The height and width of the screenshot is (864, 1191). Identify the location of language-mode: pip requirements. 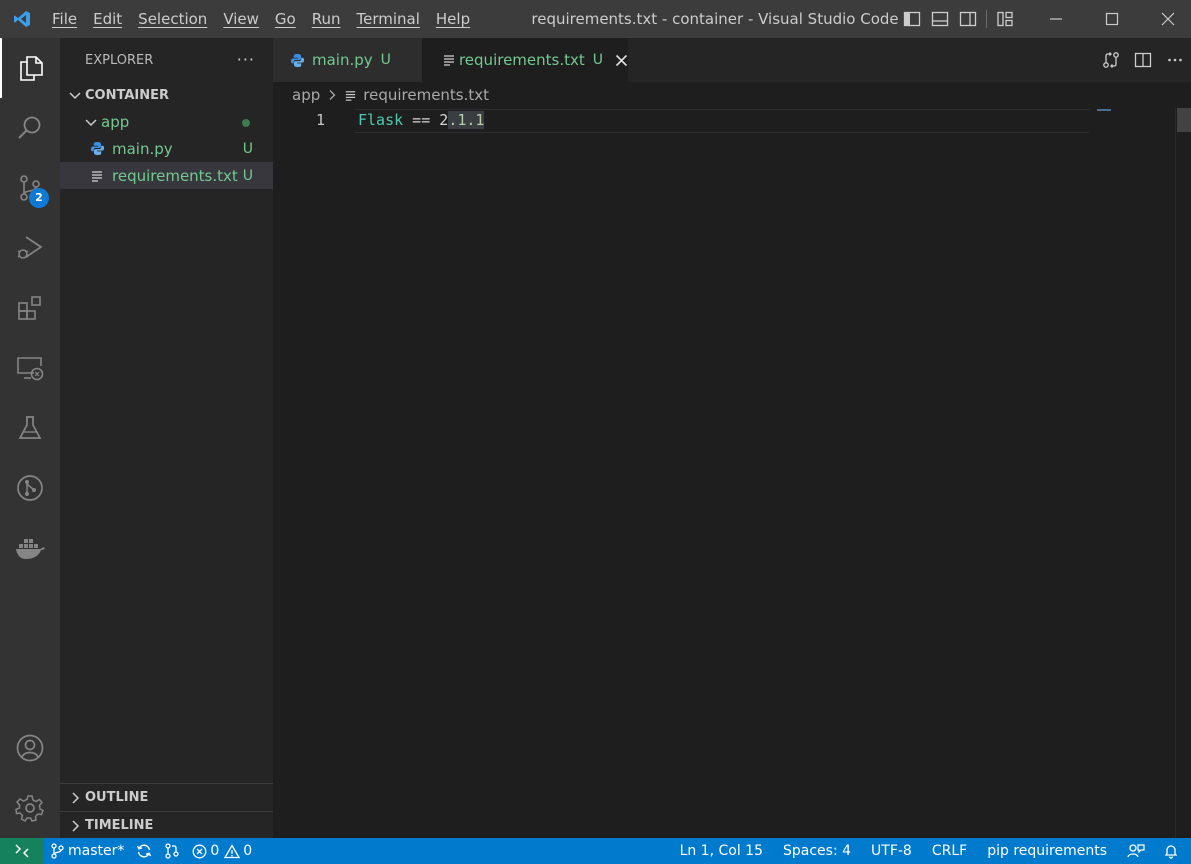
(1047, 851).